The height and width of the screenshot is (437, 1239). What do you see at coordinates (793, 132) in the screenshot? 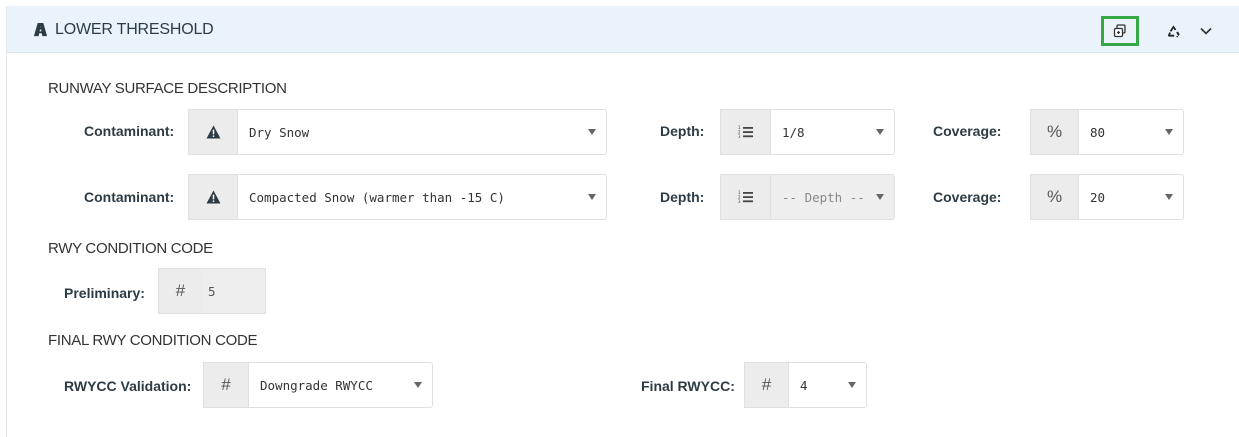
I see `depth-value: 1/8` at bounding box center [793, 132].